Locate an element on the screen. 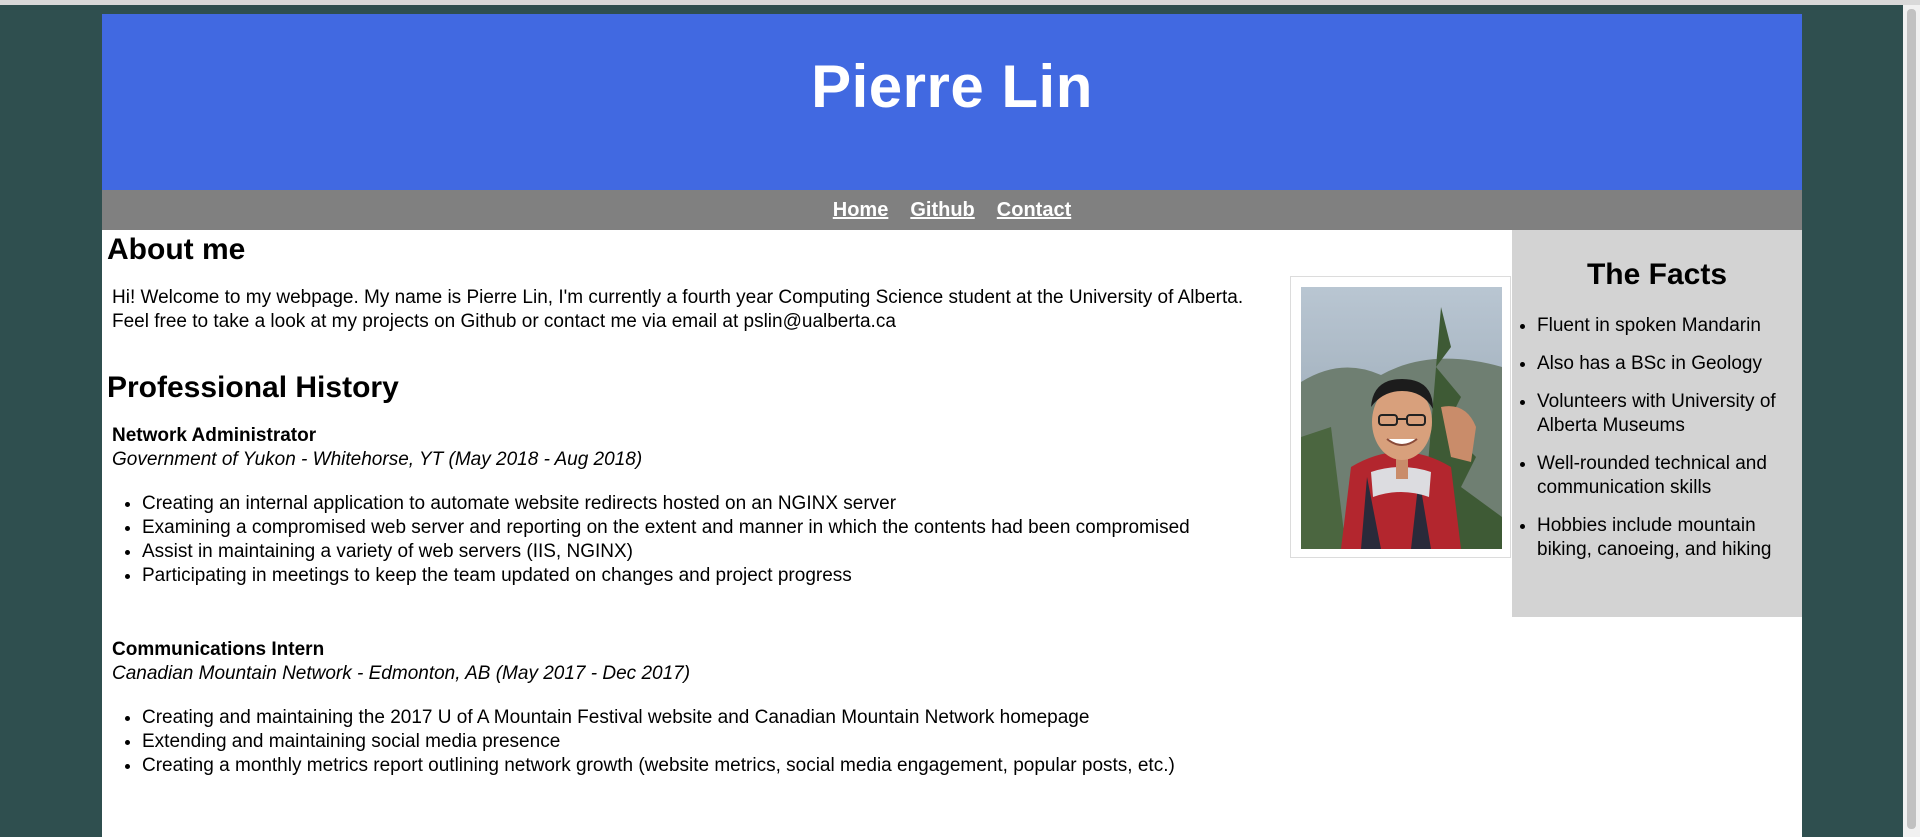 The width and height of the screenshot is (1920, 837). facts-title: The Facts is located at coordinates (1657, 274).